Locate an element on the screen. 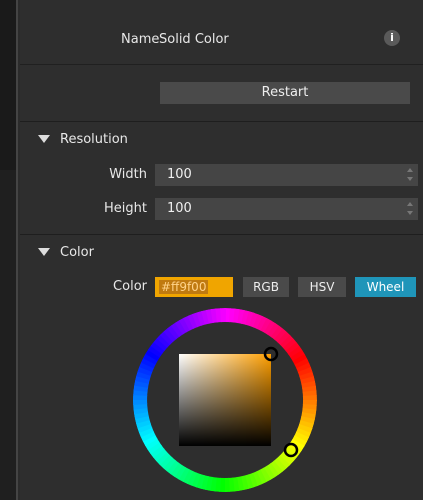 This screenshot has height=500, width=423. hex-color-input: #ff9f00 is located at coordinates (194, 287).